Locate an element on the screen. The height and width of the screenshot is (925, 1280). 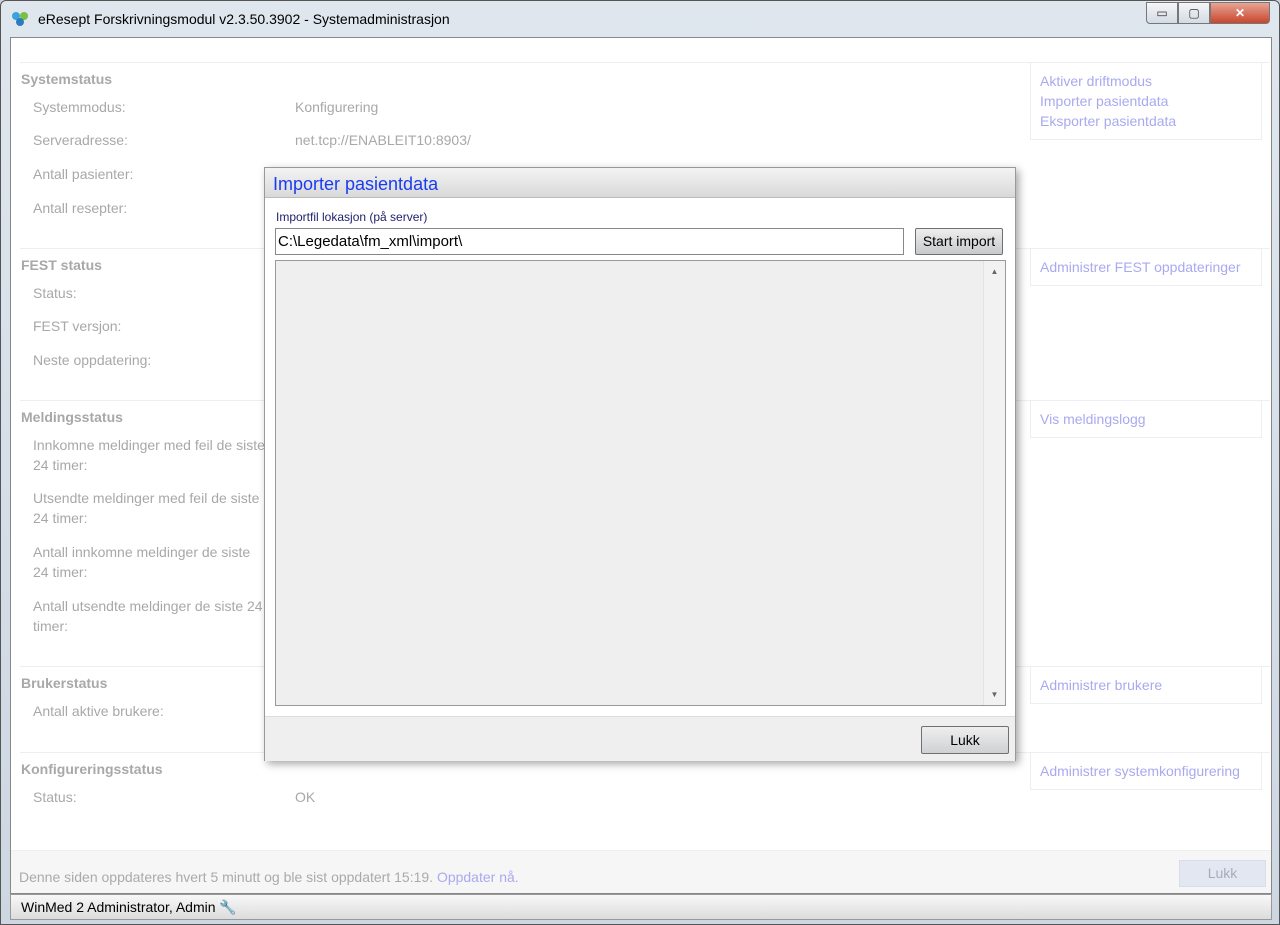
label: Antall pasienter: is located at coordinates (83, 174).